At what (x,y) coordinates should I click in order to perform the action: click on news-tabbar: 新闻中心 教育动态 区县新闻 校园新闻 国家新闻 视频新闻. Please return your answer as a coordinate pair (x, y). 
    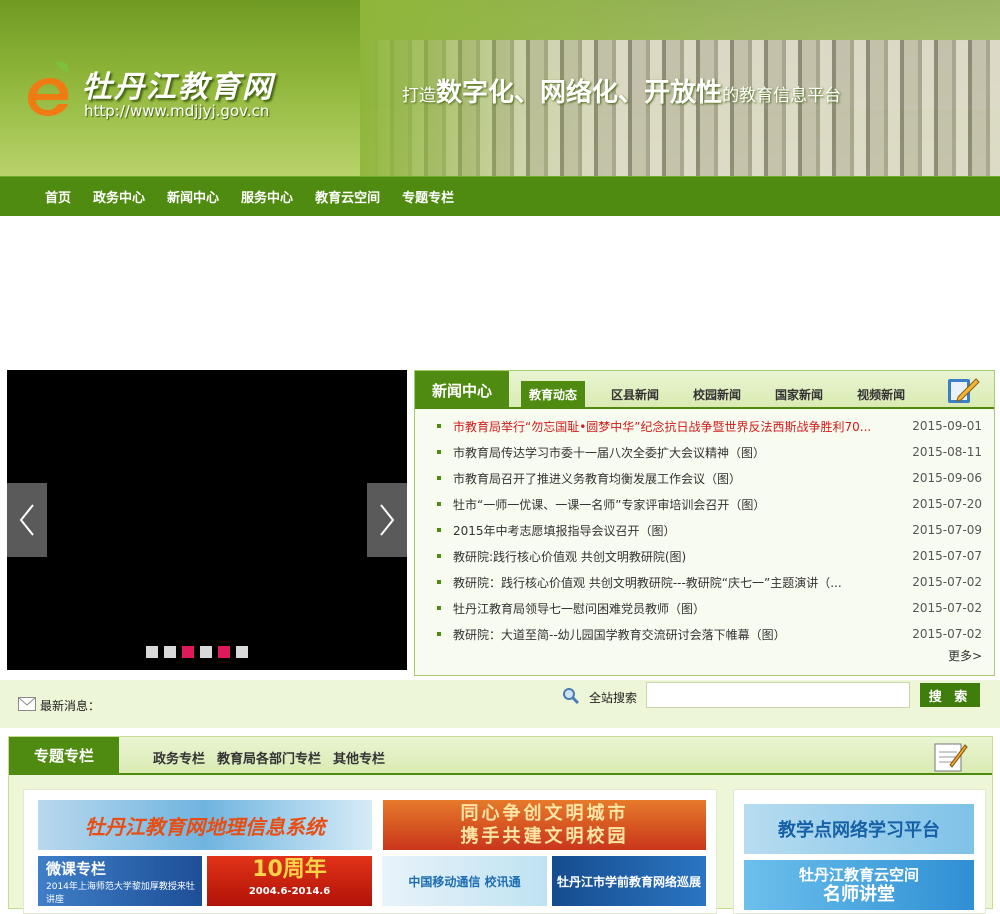
    Looking at the image, I should click on (704, 390).